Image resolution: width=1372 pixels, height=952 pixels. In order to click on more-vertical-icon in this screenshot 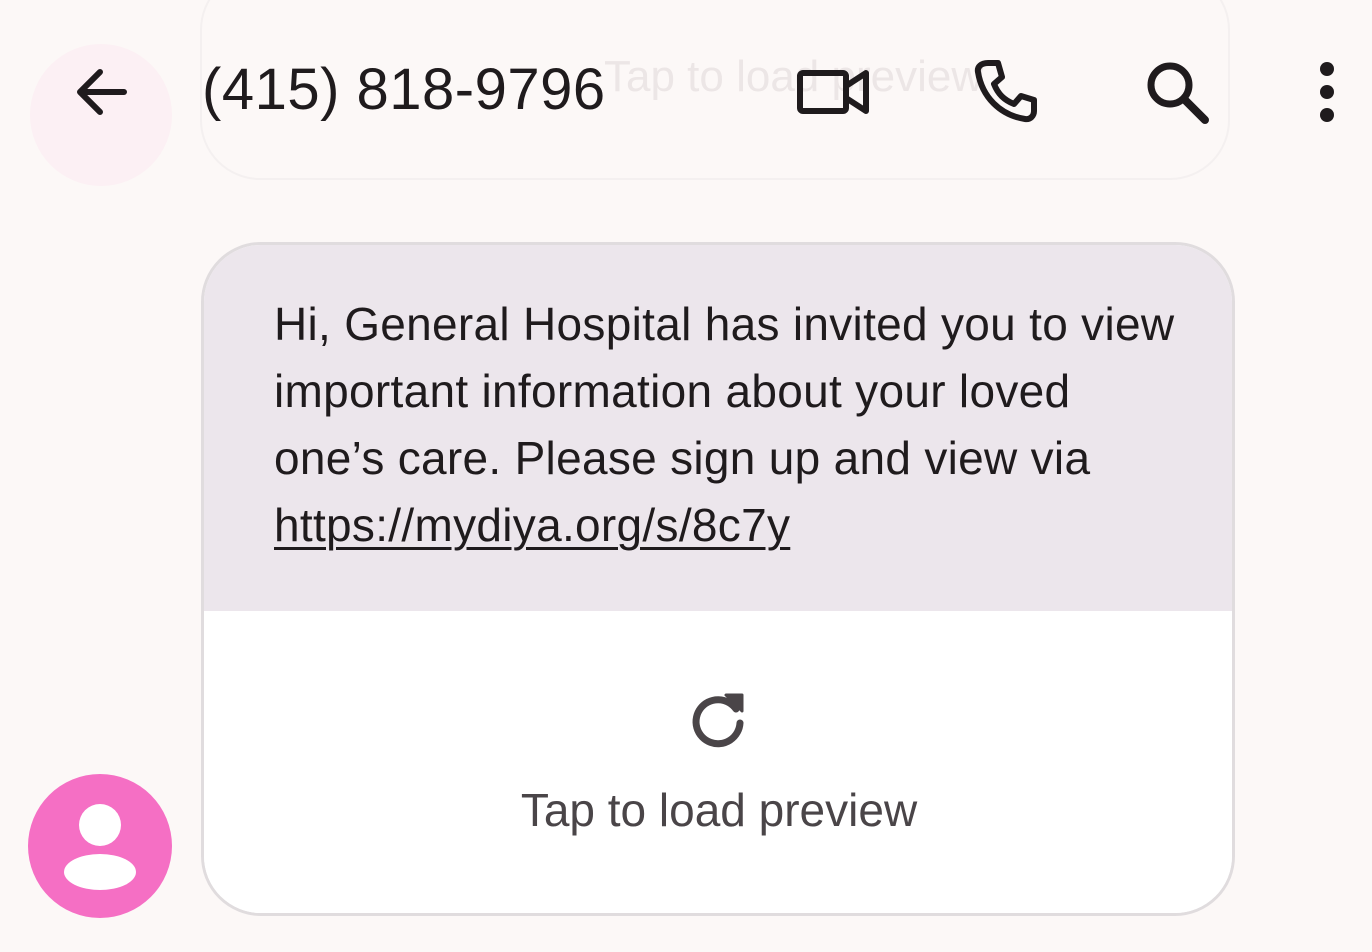, I will do `click(1327, 92)`.